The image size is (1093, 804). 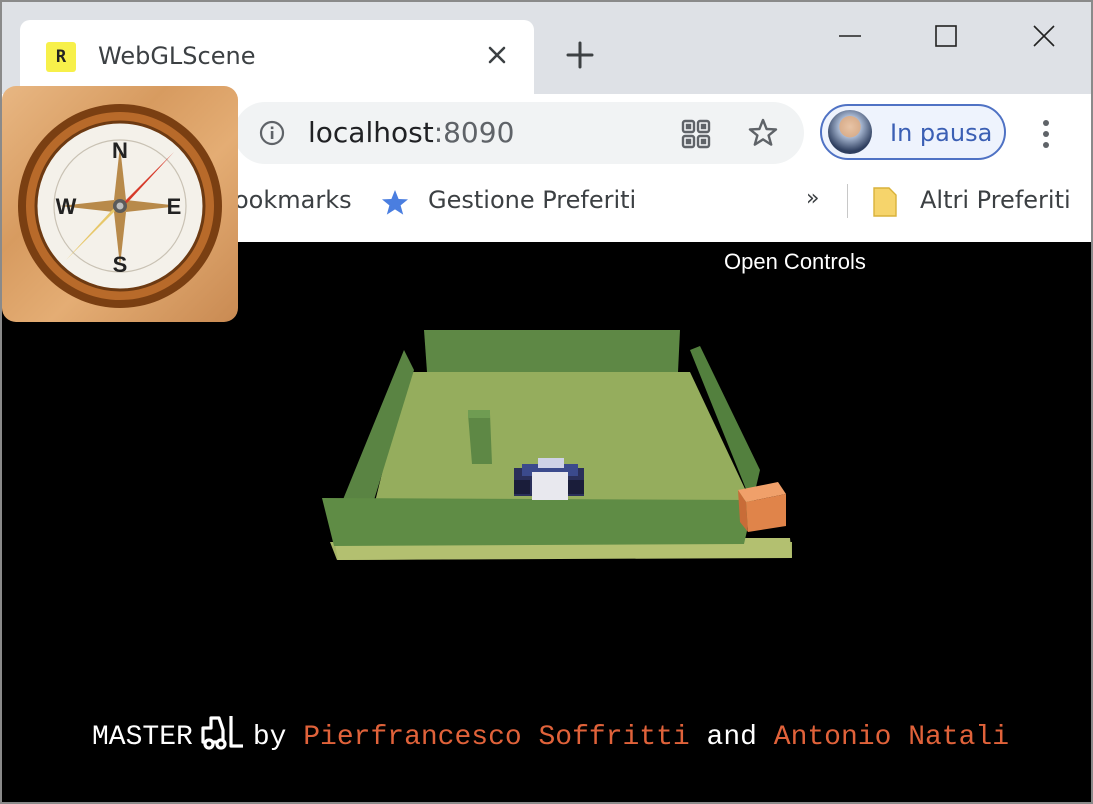 I want to click on browser-tab: R WebGLScene, so click(x=277, y=58).